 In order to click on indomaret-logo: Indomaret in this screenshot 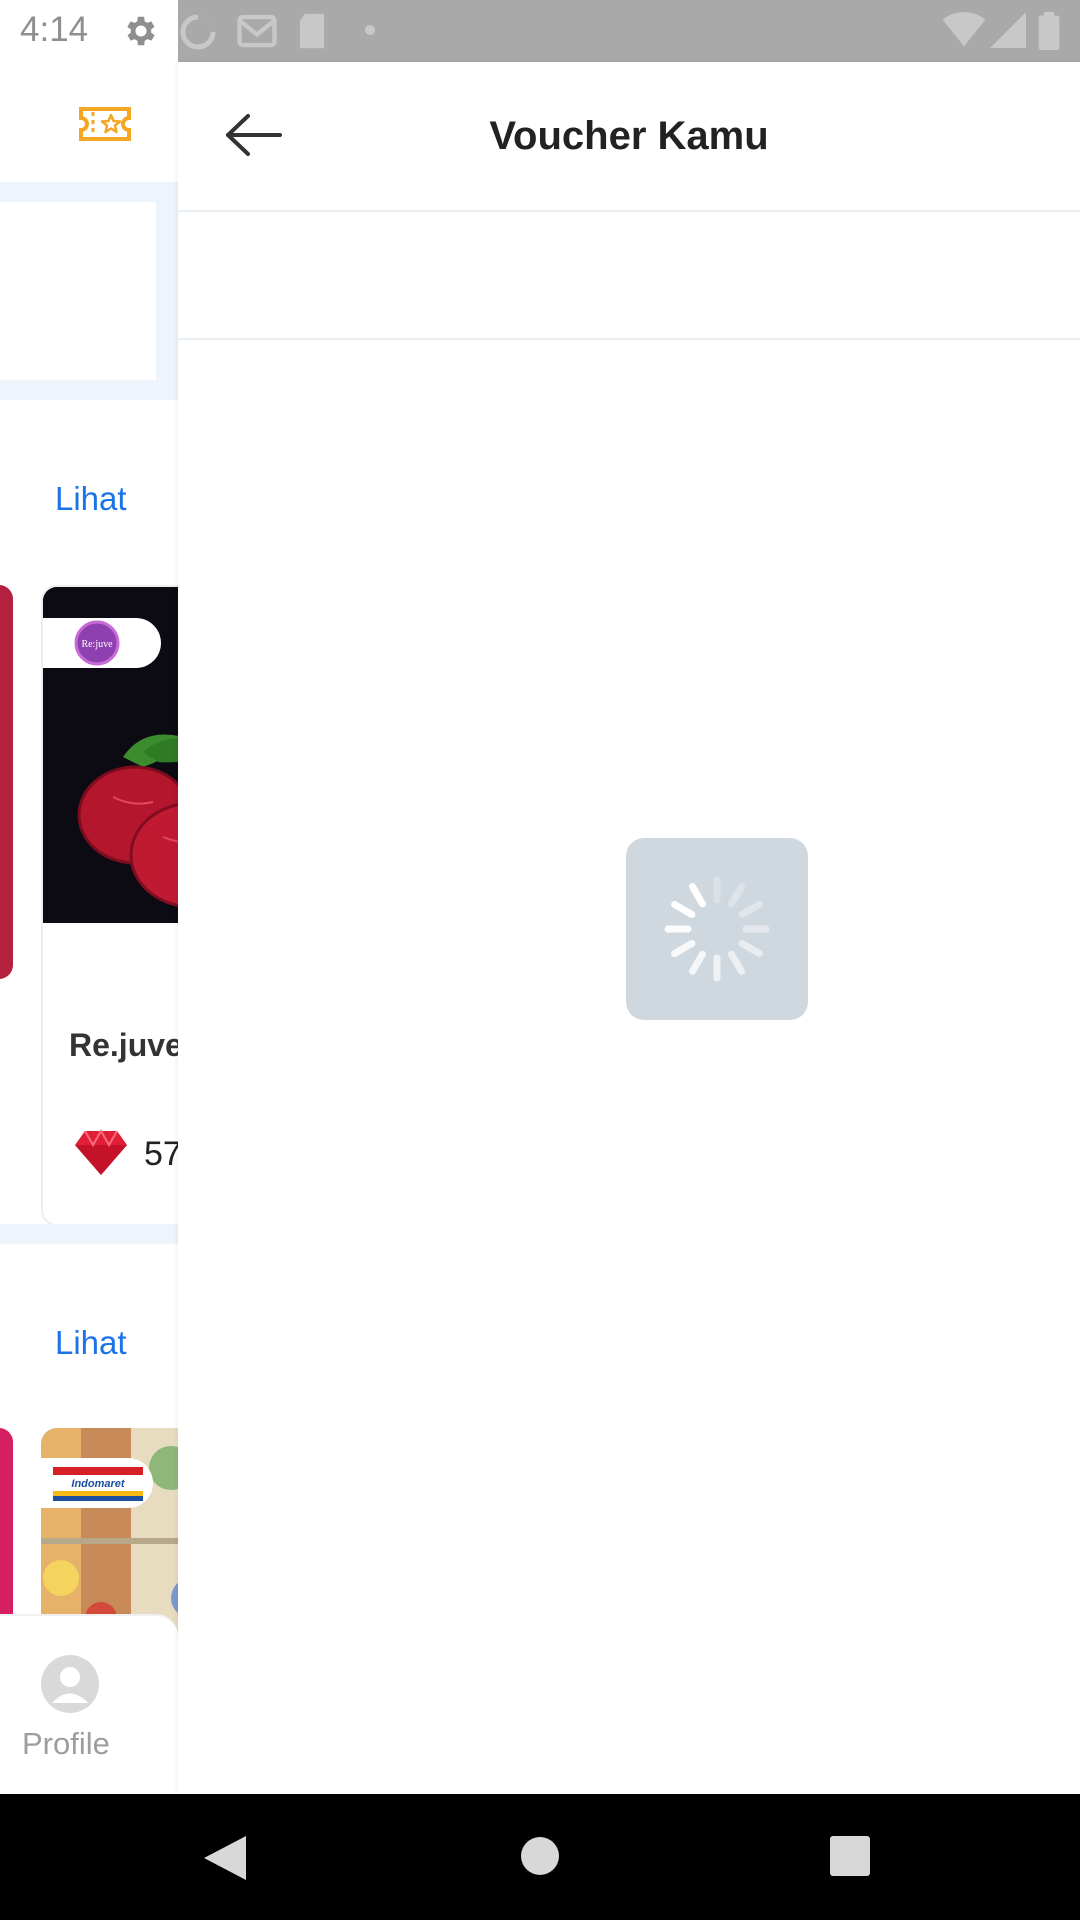, I will do `click(98, 1484)`.